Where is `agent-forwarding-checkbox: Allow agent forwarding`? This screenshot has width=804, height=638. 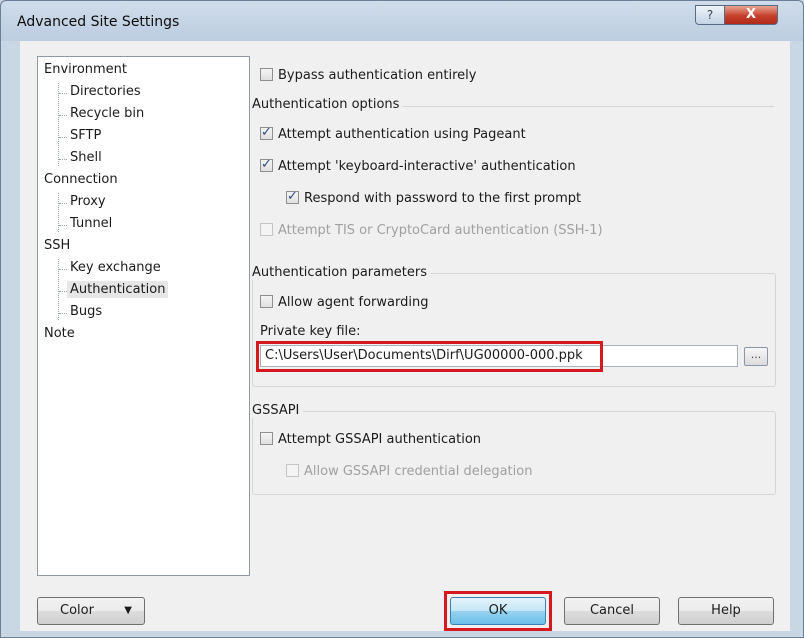
agent-forwarding-checkbox: Allow agent forwarding is located at coordinates (344, 302).